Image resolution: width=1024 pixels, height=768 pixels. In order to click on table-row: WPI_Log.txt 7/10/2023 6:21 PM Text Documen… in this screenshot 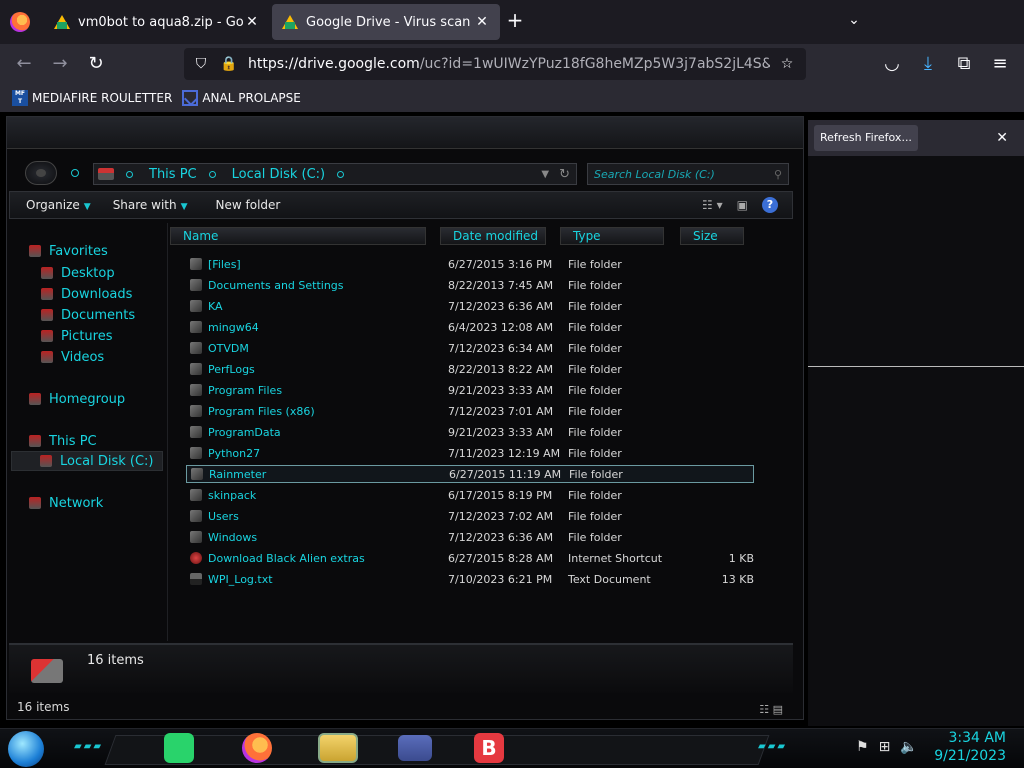, I will do `click(470, 579)`.